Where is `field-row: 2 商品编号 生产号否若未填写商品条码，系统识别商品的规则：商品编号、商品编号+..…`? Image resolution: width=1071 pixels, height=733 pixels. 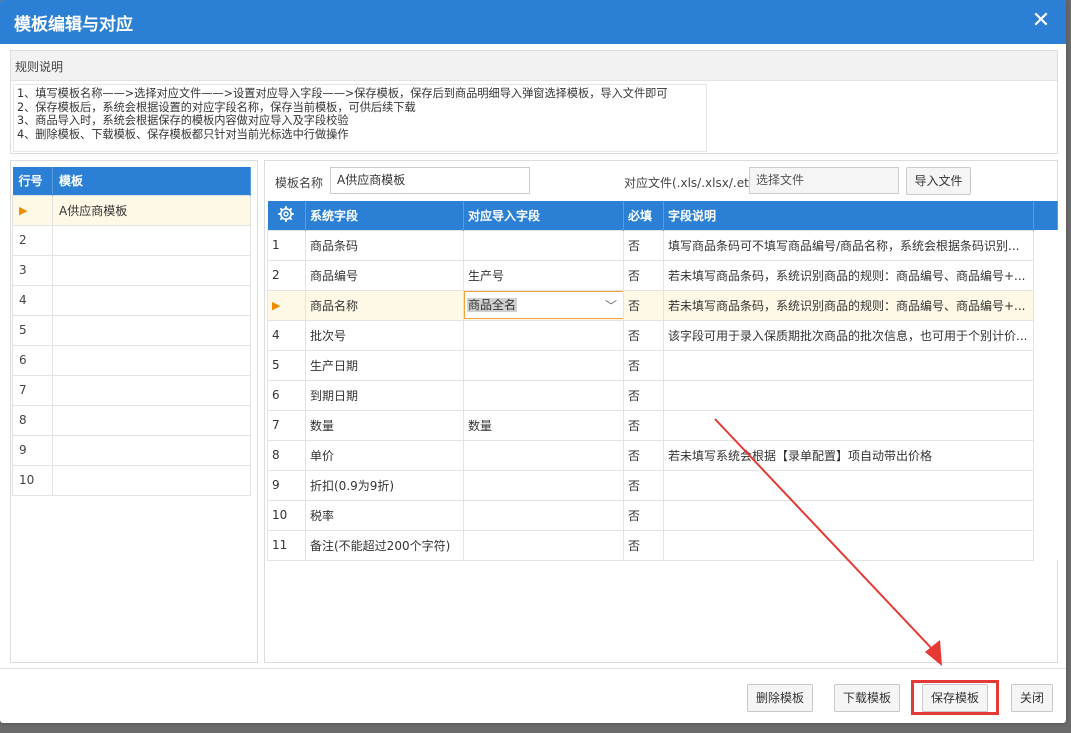 field-row: 2 商品编号 生产号否若未填写商品条码，系统识别商品的规则：商品编号、商品编号+..… is located at coordinates (662, 275).